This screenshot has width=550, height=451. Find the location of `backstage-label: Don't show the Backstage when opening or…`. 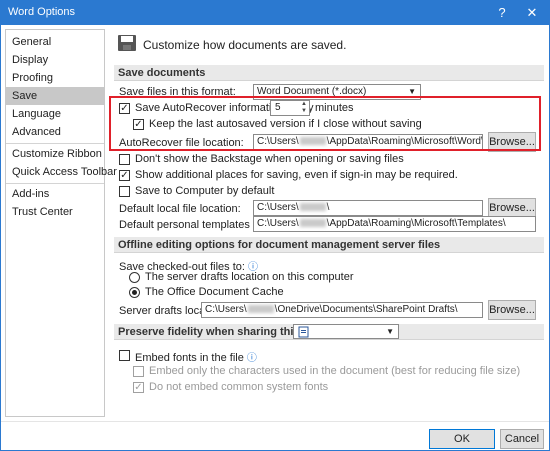

backstage-label: Don't show the Backstage when opening or… is located at coordinates (269, 159).